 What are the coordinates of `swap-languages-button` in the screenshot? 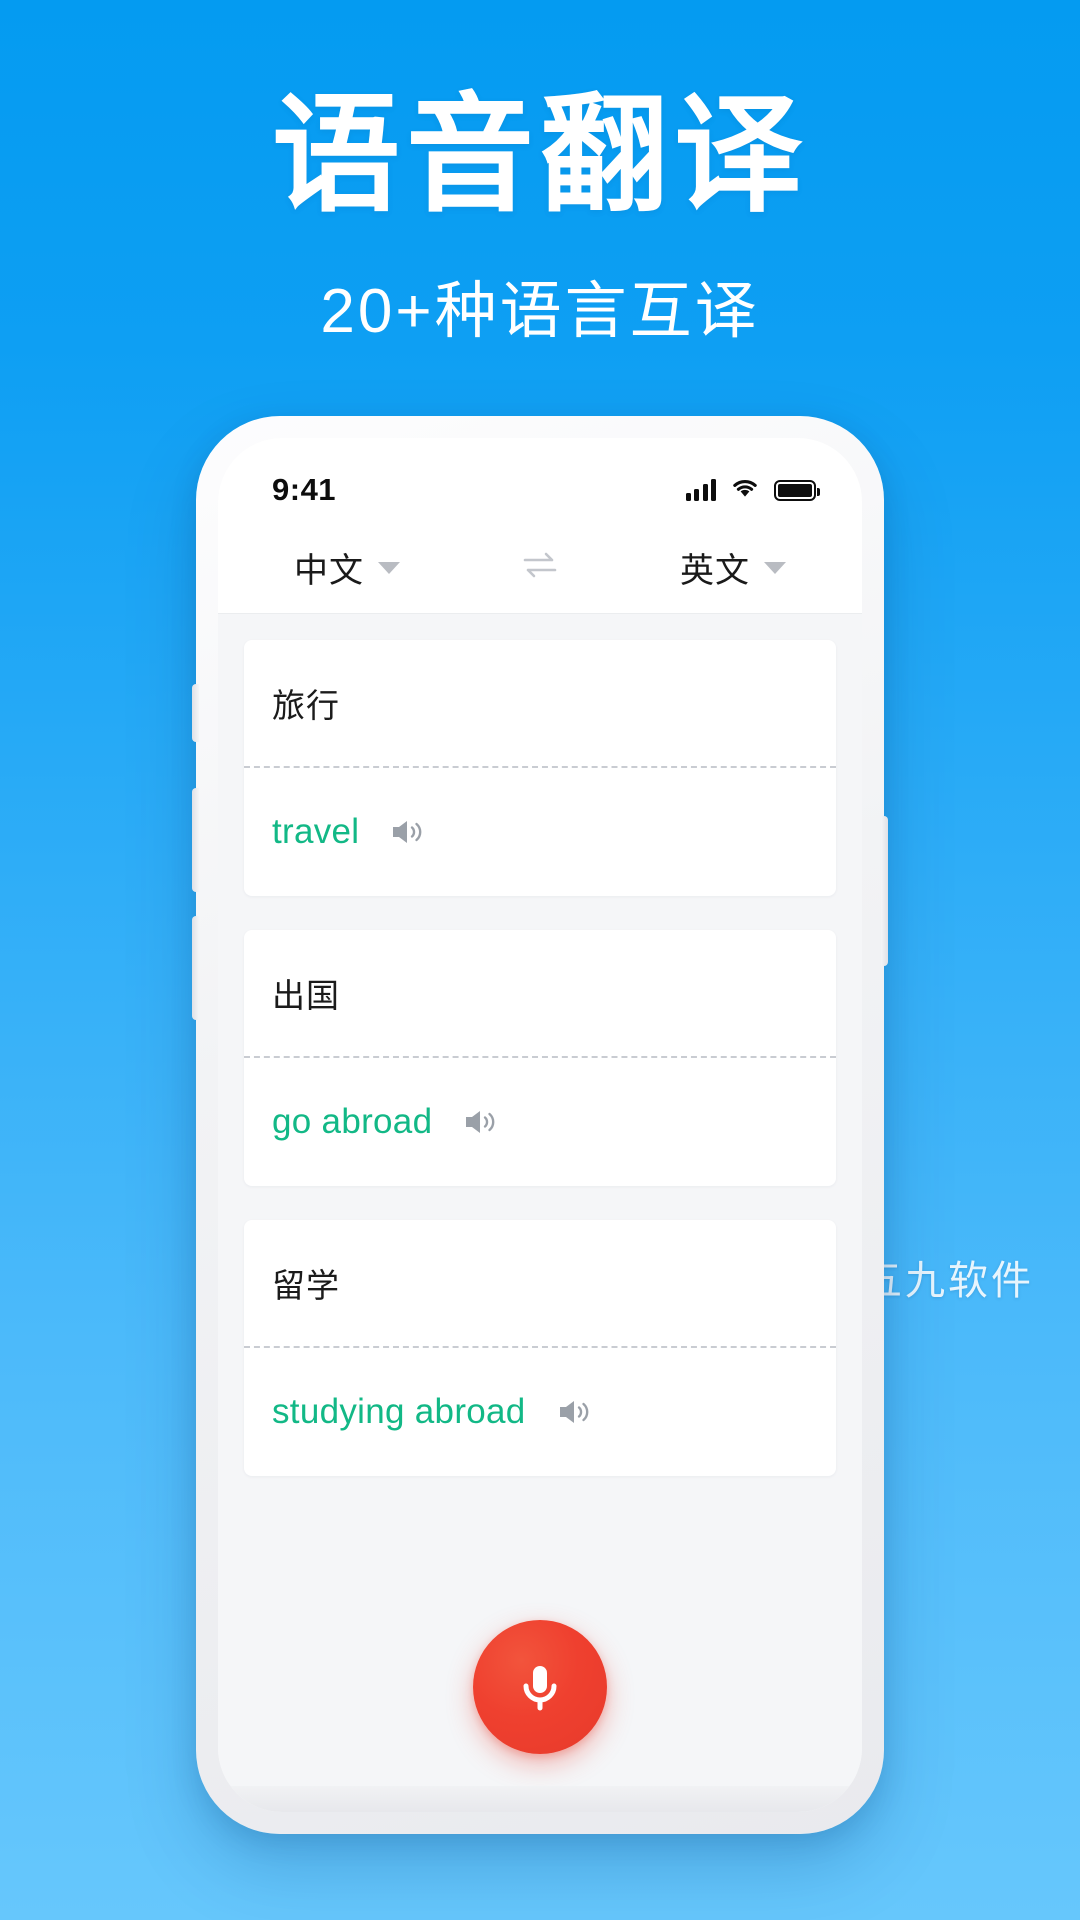 It's located at (540, 567).